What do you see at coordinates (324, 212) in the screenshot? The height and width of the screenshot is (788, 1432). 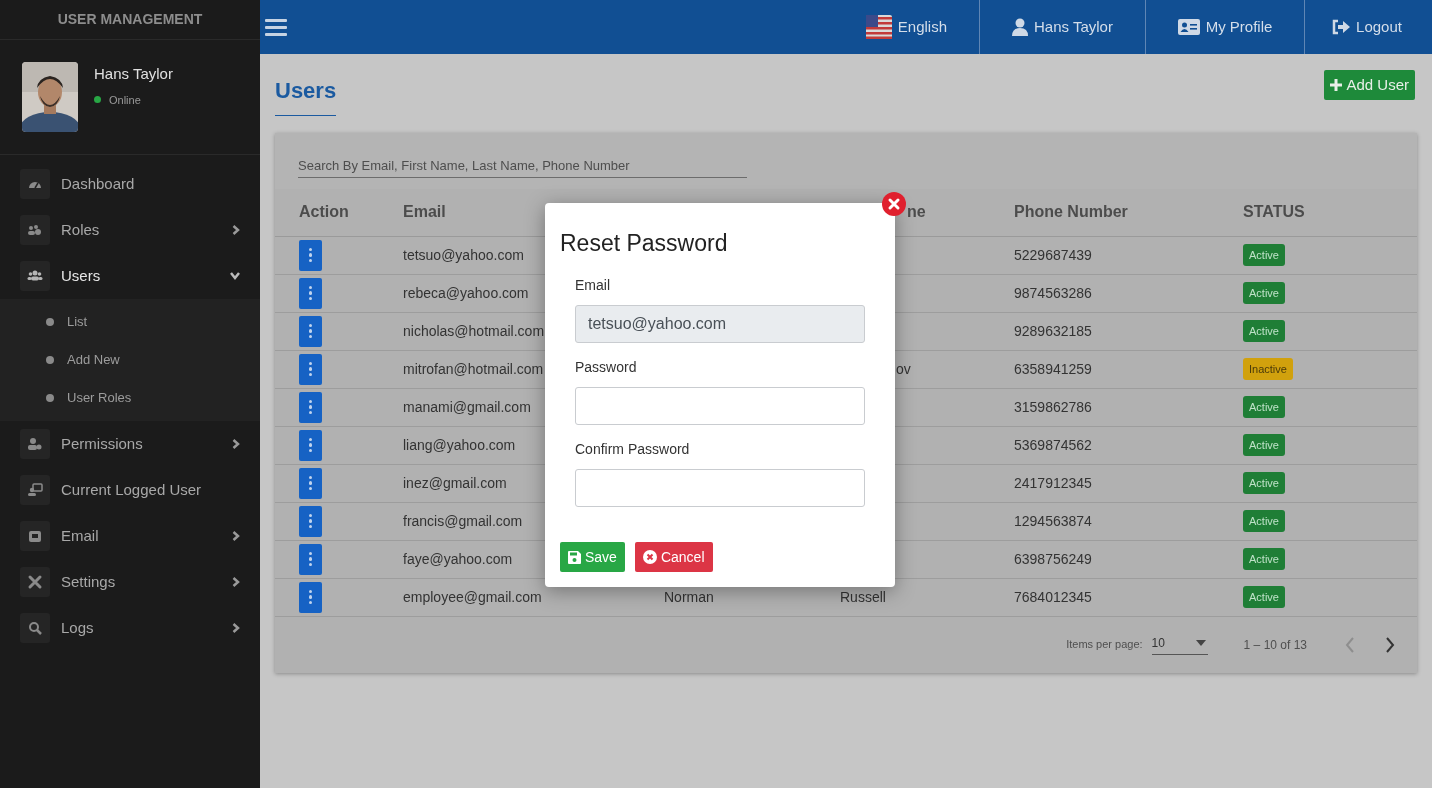 I see `column-header: Action` at bounding box center [324, 212].